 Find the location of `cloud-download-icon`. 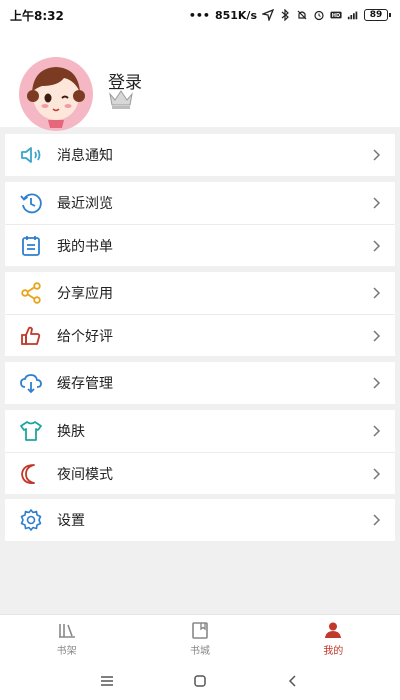

cloud-download-icon is located at coordinates (31, 384).